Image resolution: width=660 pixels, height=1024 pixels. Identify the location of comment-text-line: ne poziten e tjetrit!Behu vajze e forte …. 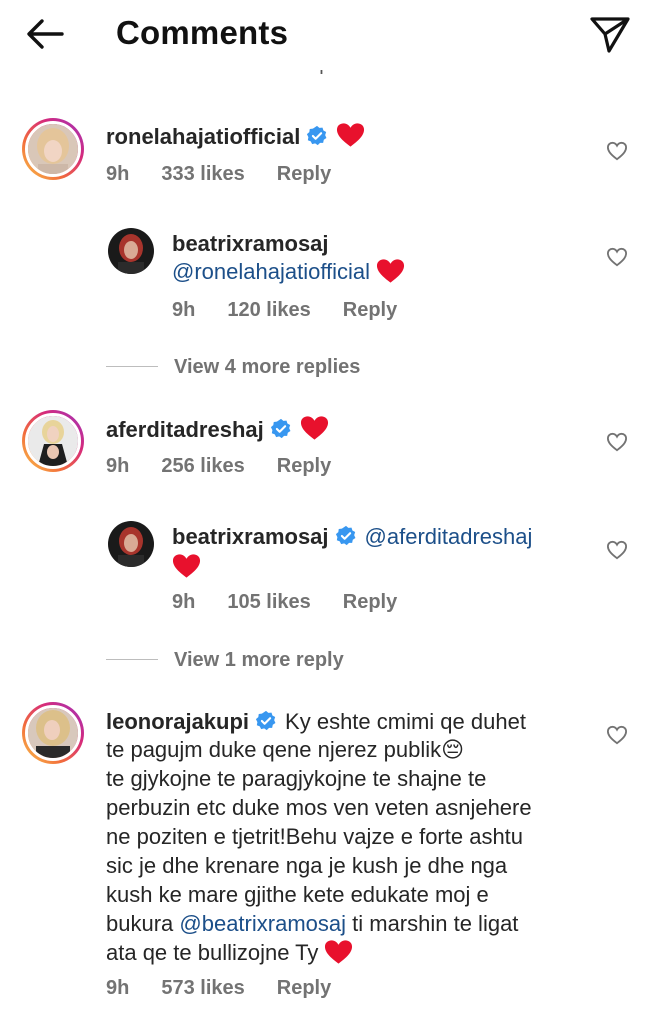
(315, 836).